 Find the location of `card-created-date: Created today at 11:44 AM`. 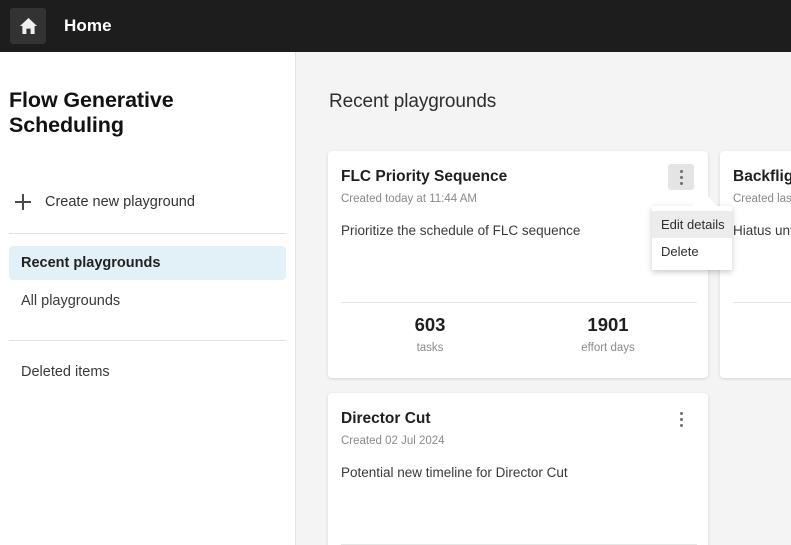

card-created-date: Created today at 11:44 AM is located at coordinates (409, 199).